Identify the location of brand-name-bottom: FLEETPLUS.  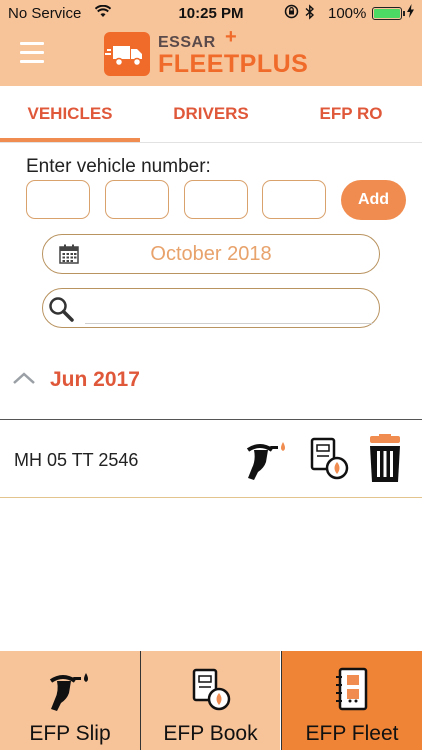
(233, 64).